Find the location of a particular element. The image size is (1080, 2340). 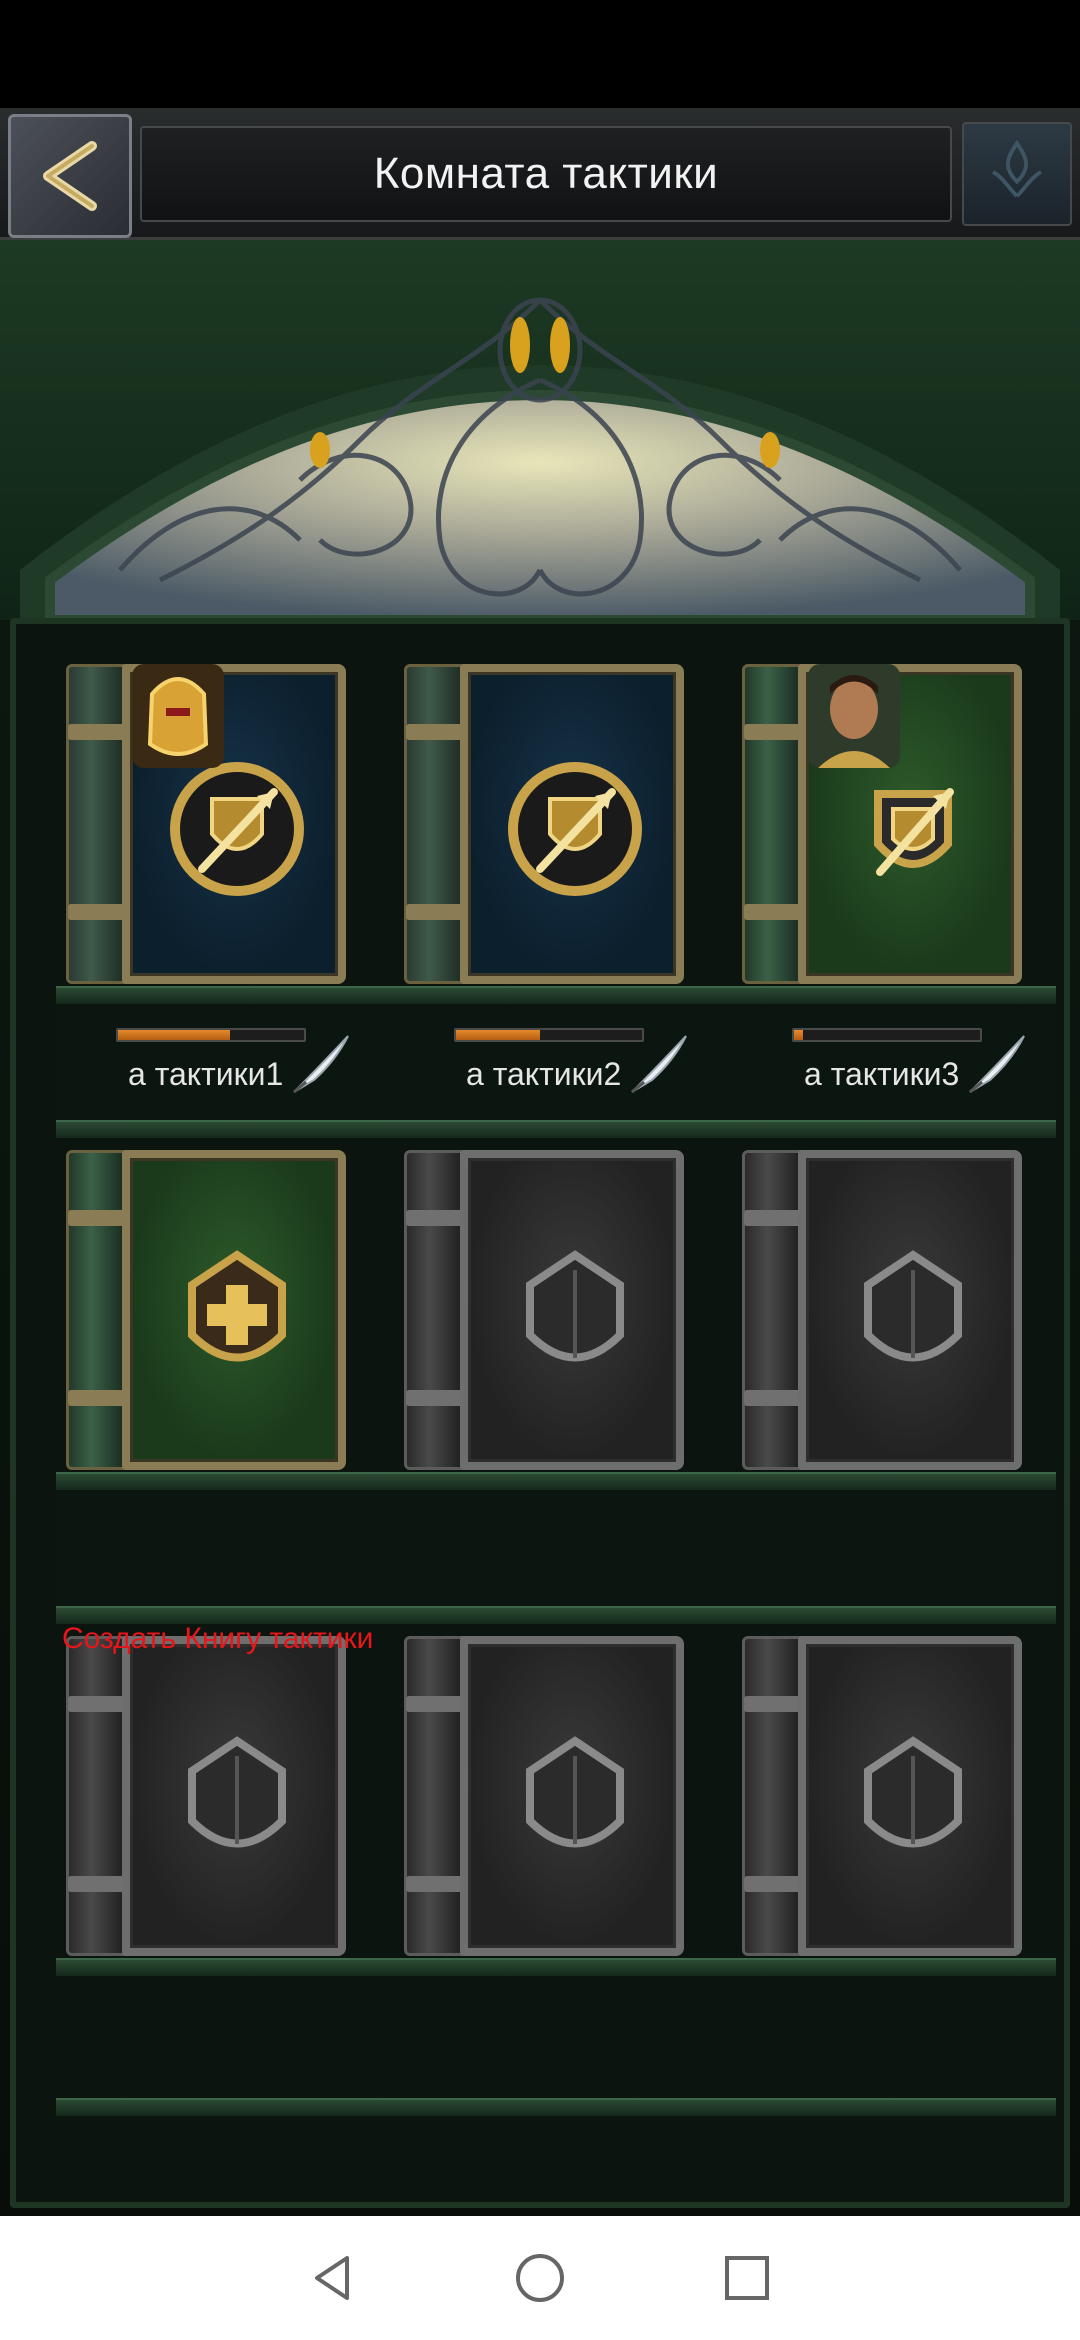

create-row is located at coordinates (556, 1549).